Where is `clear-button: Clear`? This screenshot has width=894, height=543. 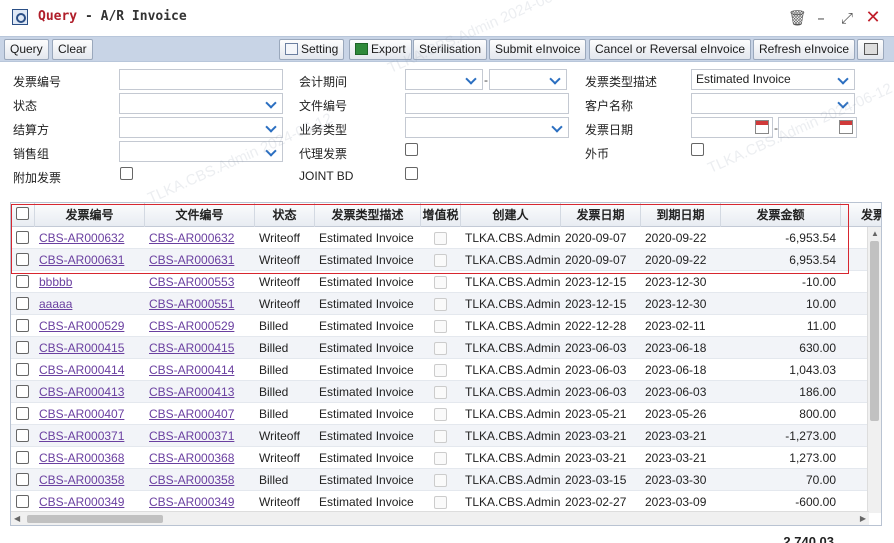 clear-button: Clear is located at coordinates (72, 49).